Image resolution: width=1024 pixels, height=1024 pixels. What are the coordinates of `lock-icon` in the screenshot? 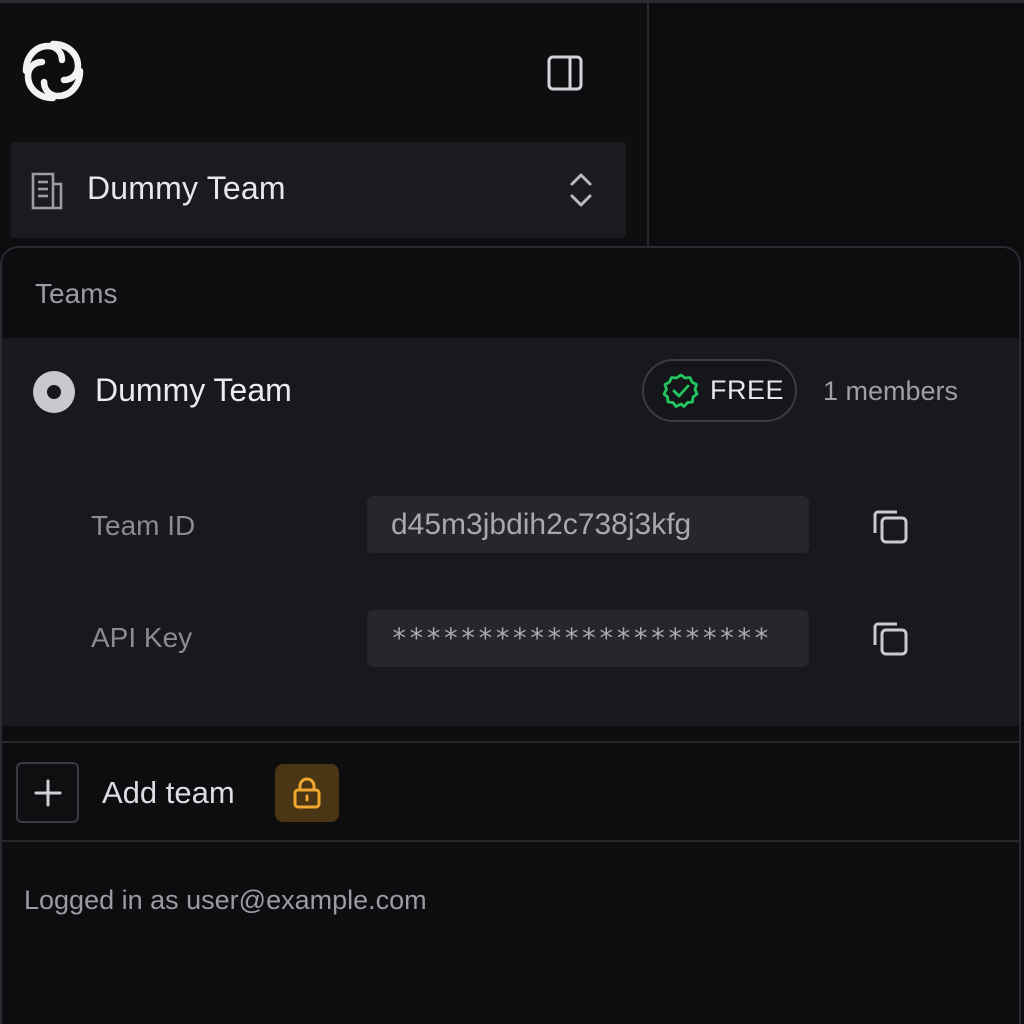 It's located at (307, 793).